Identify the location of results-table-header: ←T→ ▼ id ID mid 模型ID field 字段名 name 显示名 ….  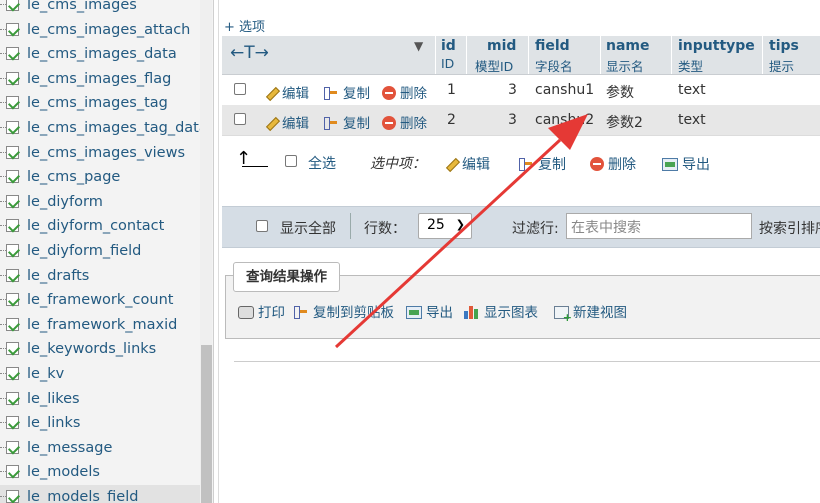
(521, 55).